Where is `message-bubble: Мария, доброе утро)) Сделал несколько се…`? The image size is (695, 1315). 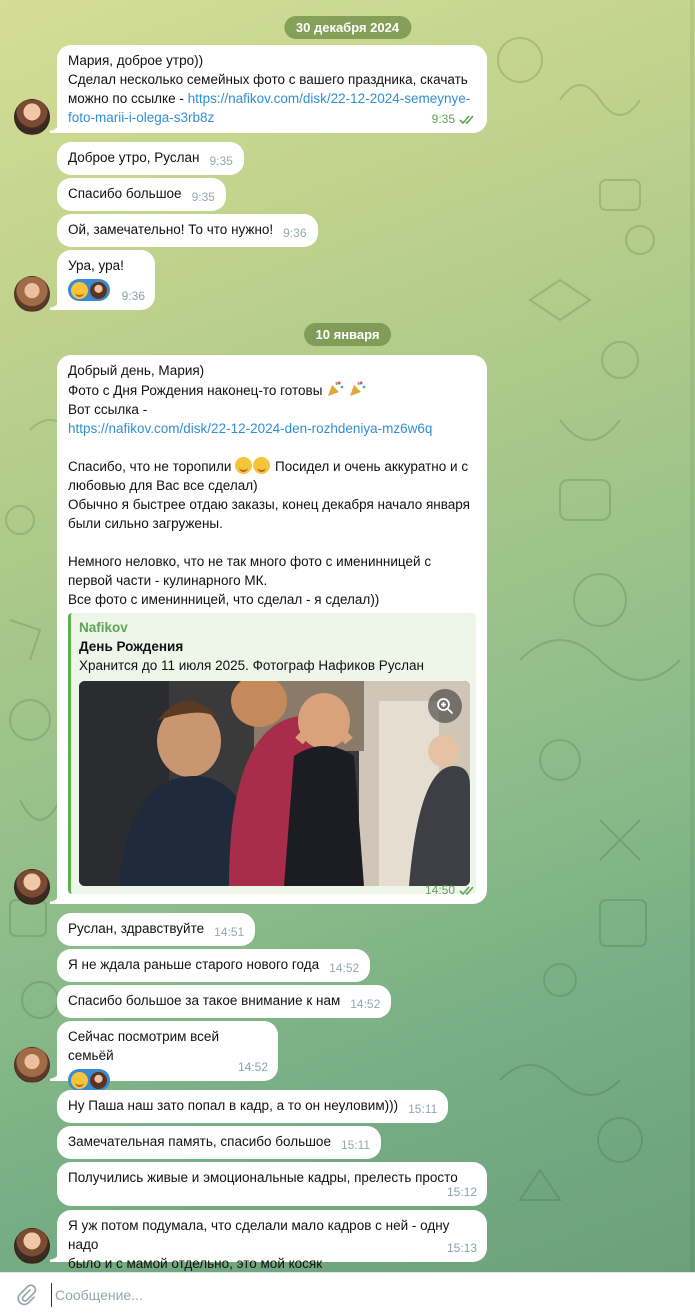
message-bubble: Мария, доброе утро)) Сделал несколько се… is located at coordinates (268, 89).